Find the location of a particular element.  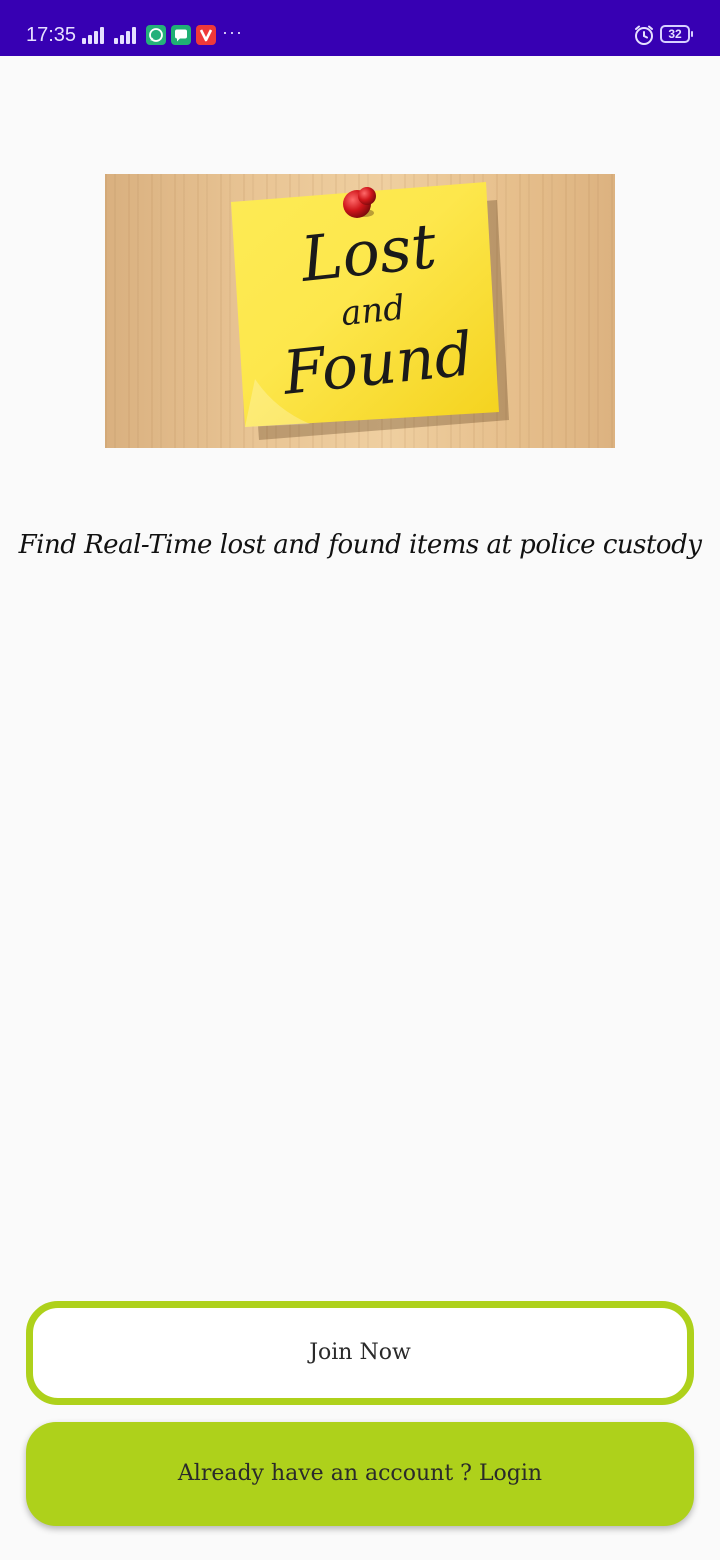

note-text-and: and is located at coordinates (373, 311).